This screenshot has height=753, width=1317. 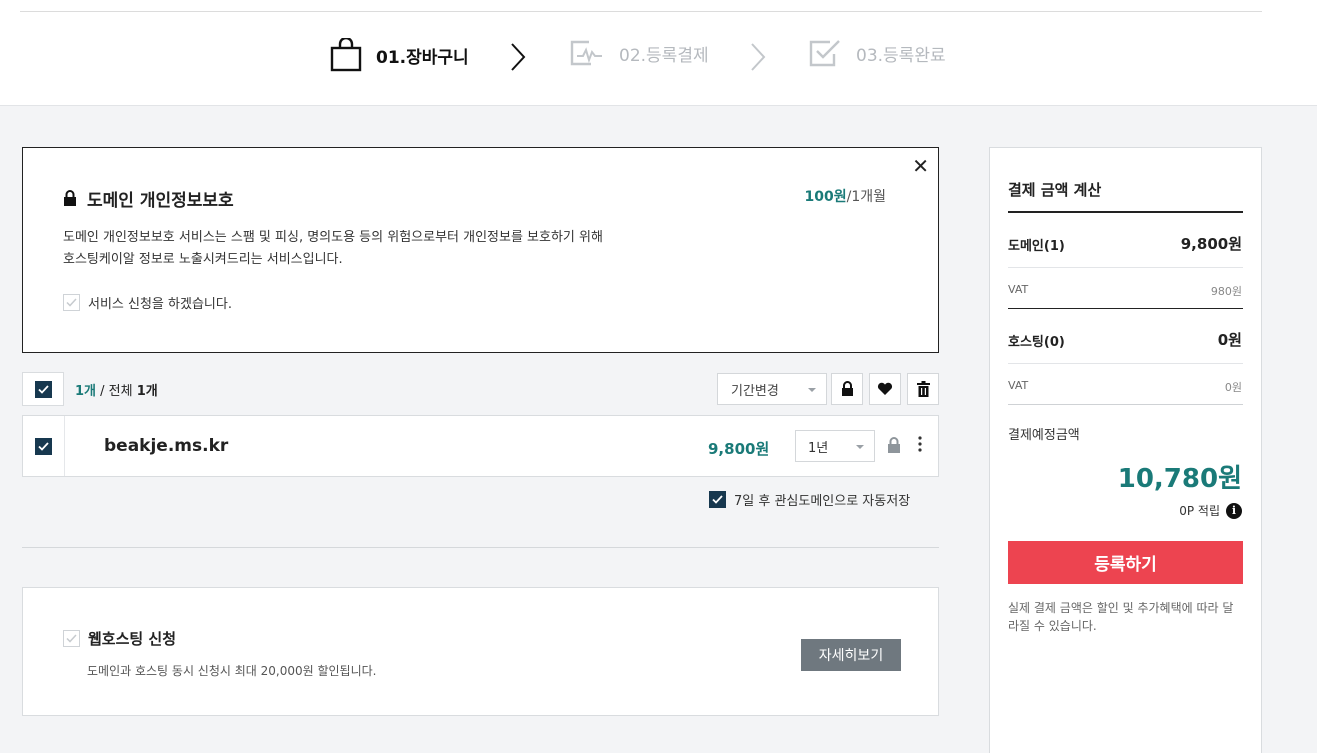 What do you see at coordinates (160, 201) in the screenshot?
I see `privacy-title-text: 도메인 개인정보보호` at bounding box center [160, 201].